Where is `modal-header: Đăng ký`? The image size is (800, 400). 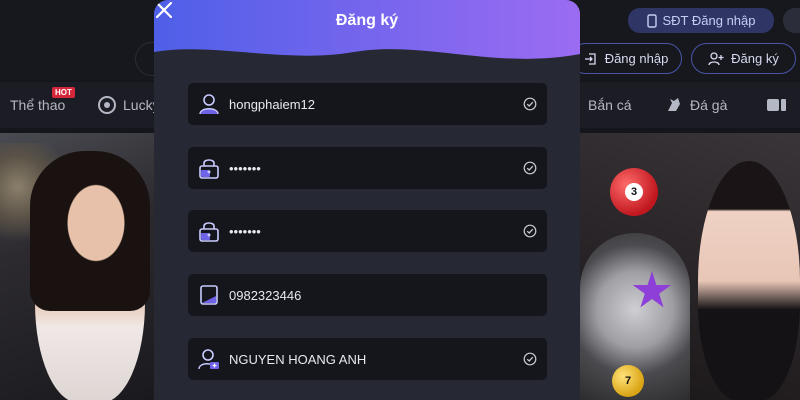 modal-header: Đăng ký is located at coordinates (367, 33).